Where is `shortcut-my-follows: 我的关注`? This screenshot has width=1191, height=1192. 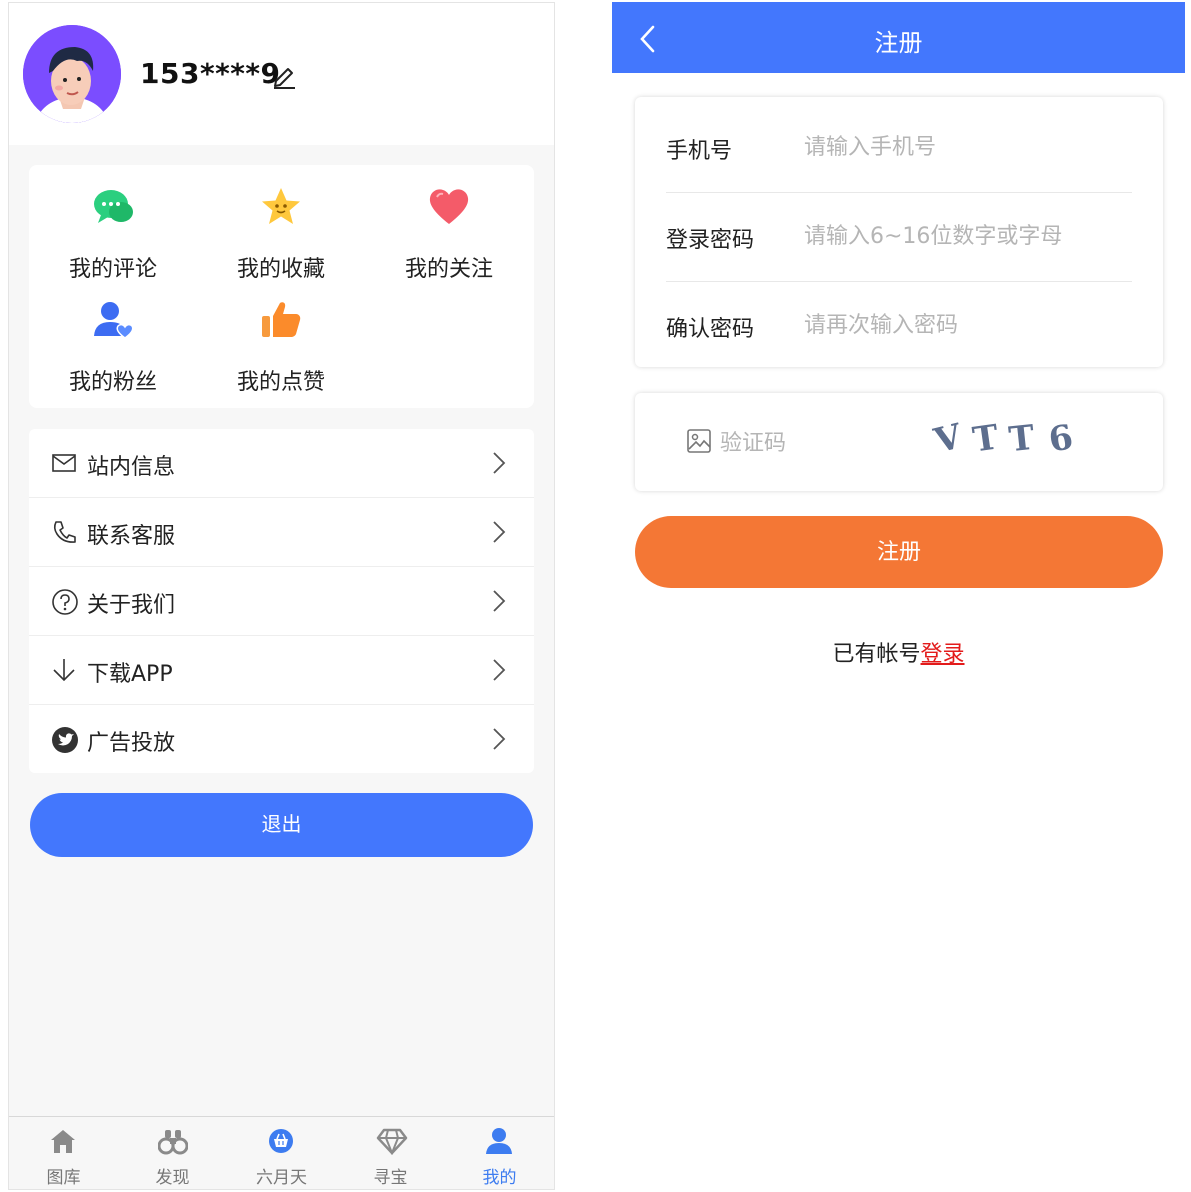 shortcut-my-follows: 我的关注 is located at coordinates (449, 223).